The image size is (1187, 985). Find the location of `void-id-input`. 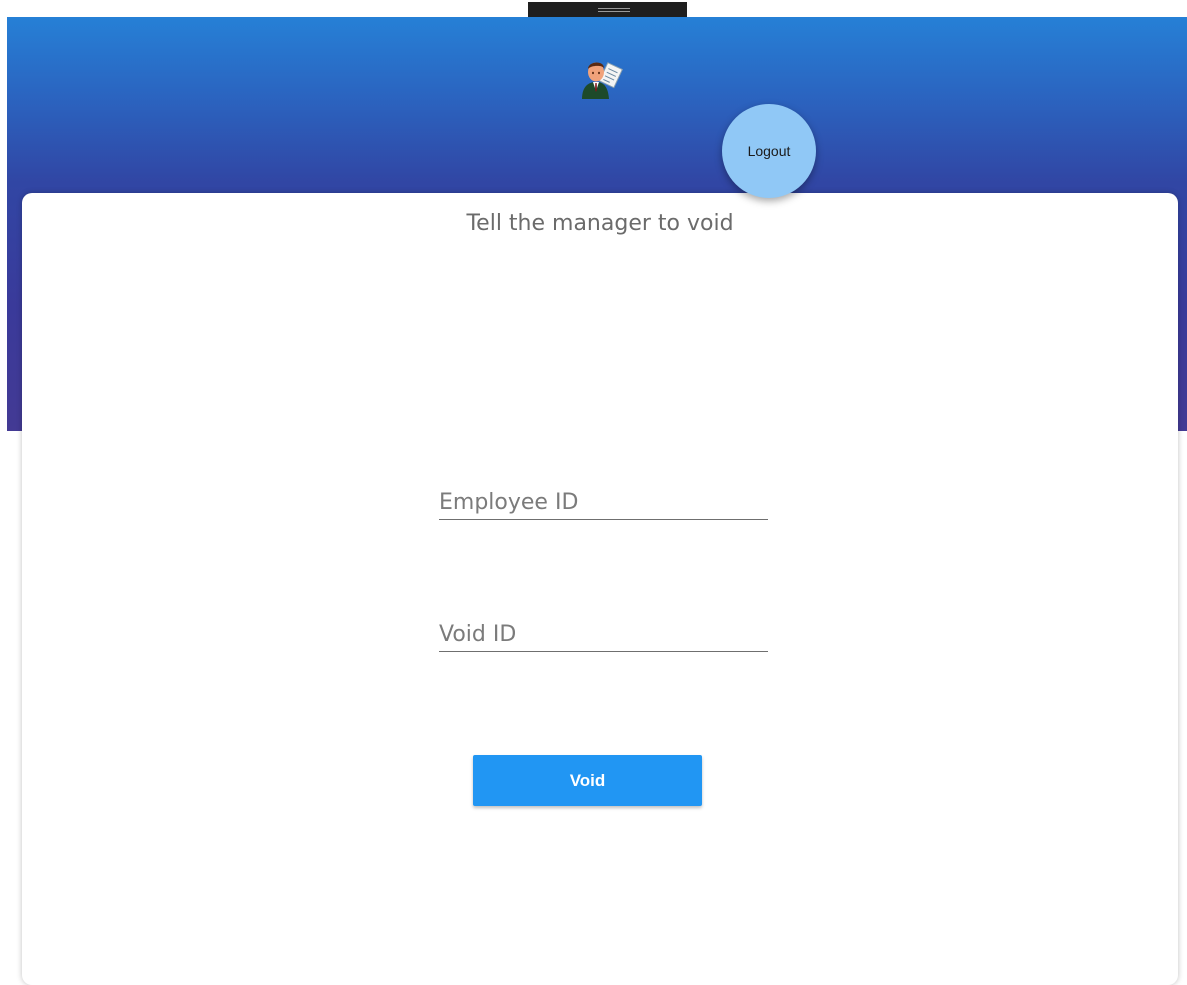

void-id-input is located at coordinates (603, 634).